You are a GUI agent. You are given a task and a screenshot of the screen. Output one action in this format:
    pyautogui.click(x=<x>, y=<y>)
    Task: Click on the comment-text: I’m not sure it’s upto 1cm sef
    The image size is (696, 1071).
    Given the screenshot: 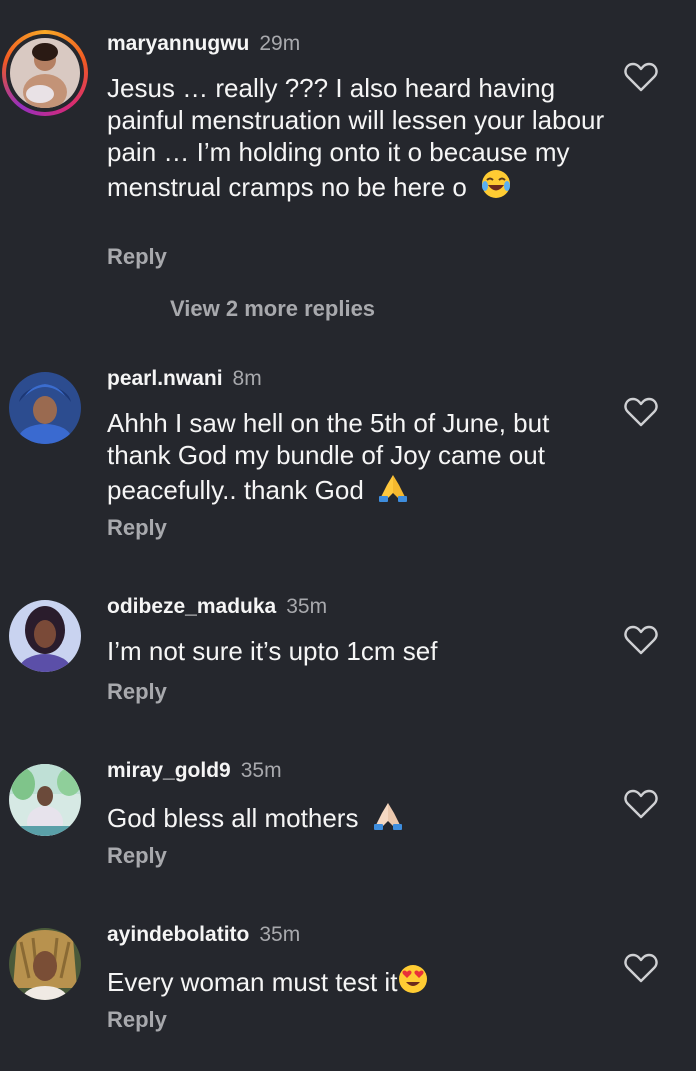 What is the action you would take?
    pyautogui.click(x=357, y=651)
    